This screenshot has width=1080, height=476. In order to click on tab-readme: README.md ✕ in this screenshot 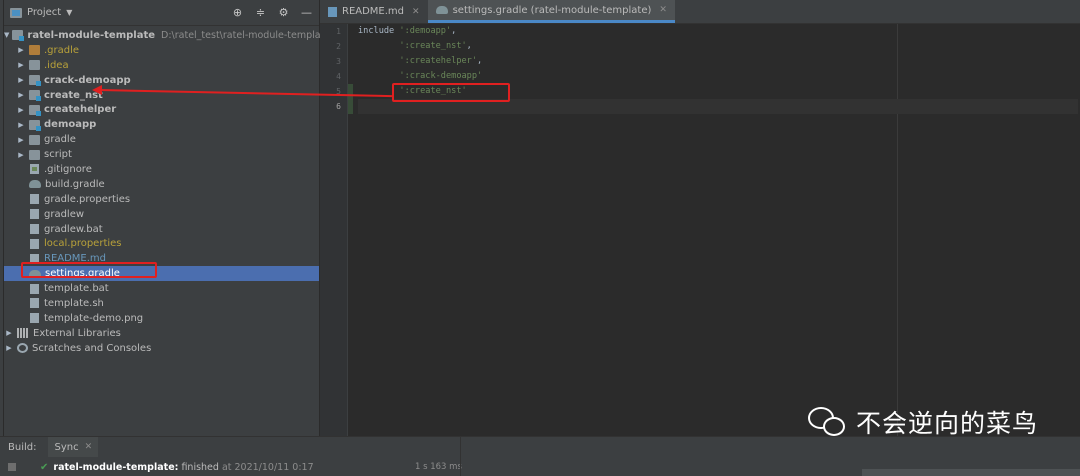, I will do `click(374, 11)`.